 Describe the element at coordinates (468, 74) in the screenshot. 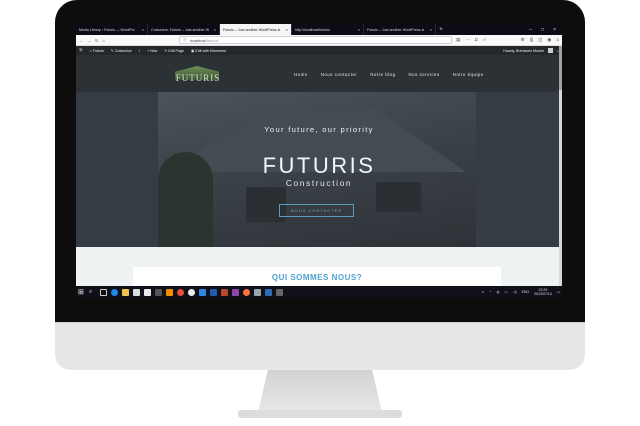

I see `menu-item-team: Notre équipe` at that location.